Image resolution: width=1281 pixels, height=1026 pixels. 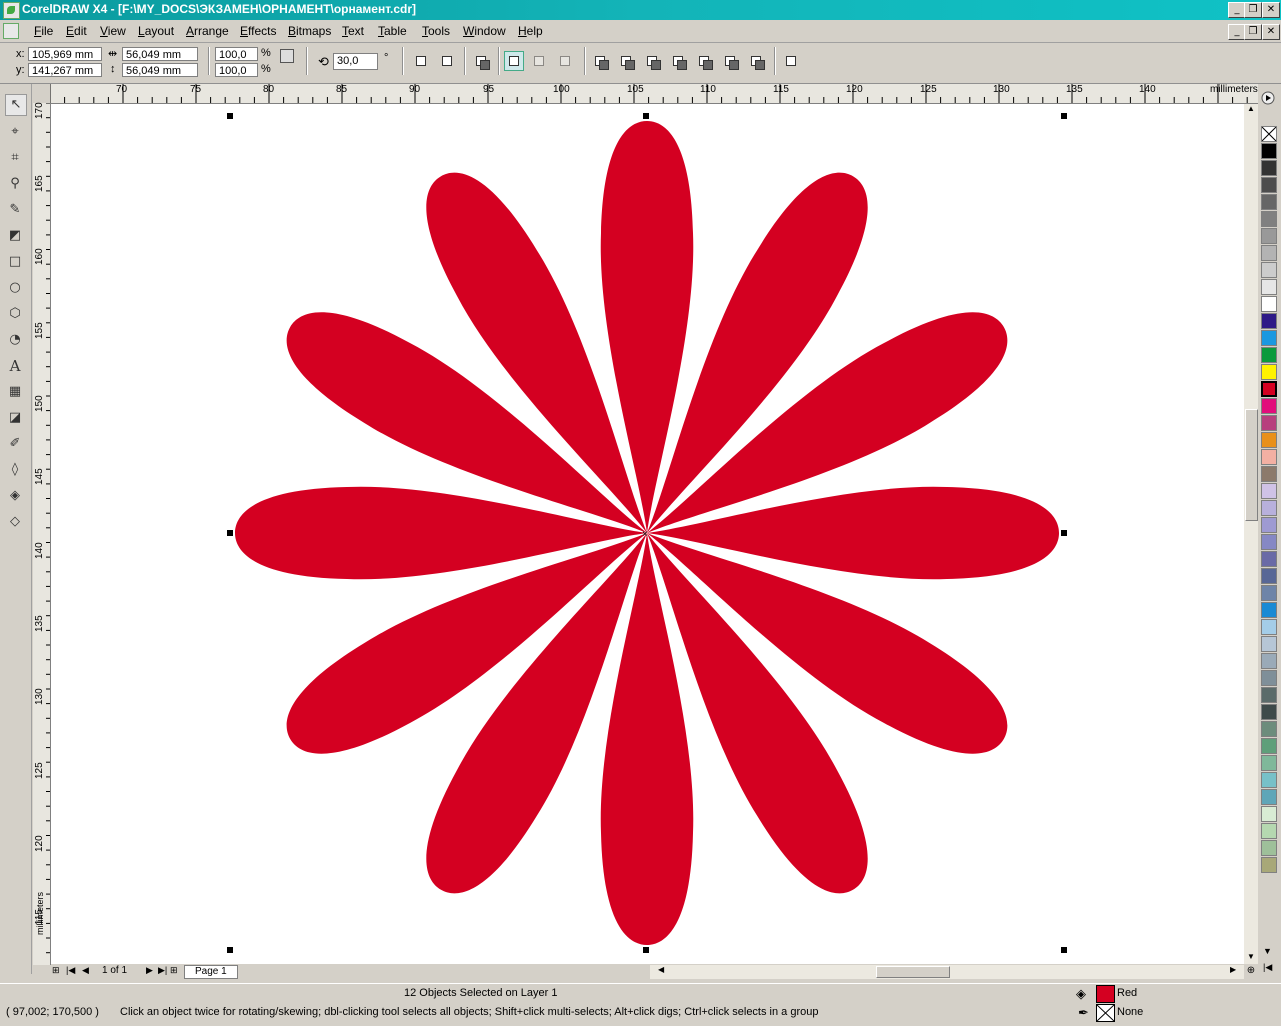 What do you see at coordinates (76, 31) in the screenshot?
I see `menu-edit: Edit` at bounding box center [76, 31].